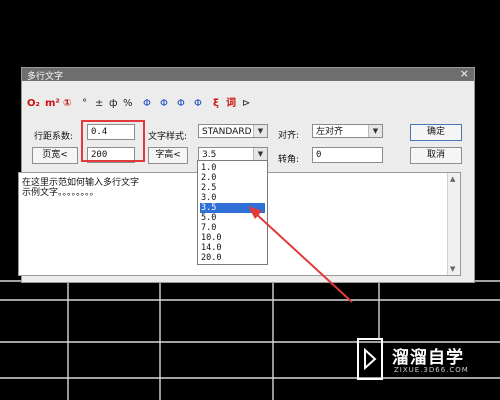 The image size is (500, 400). What do you see at coordinates (300, 254) in the screenshot?
I see `annotation-arrow` at bounding box center [300, 254].